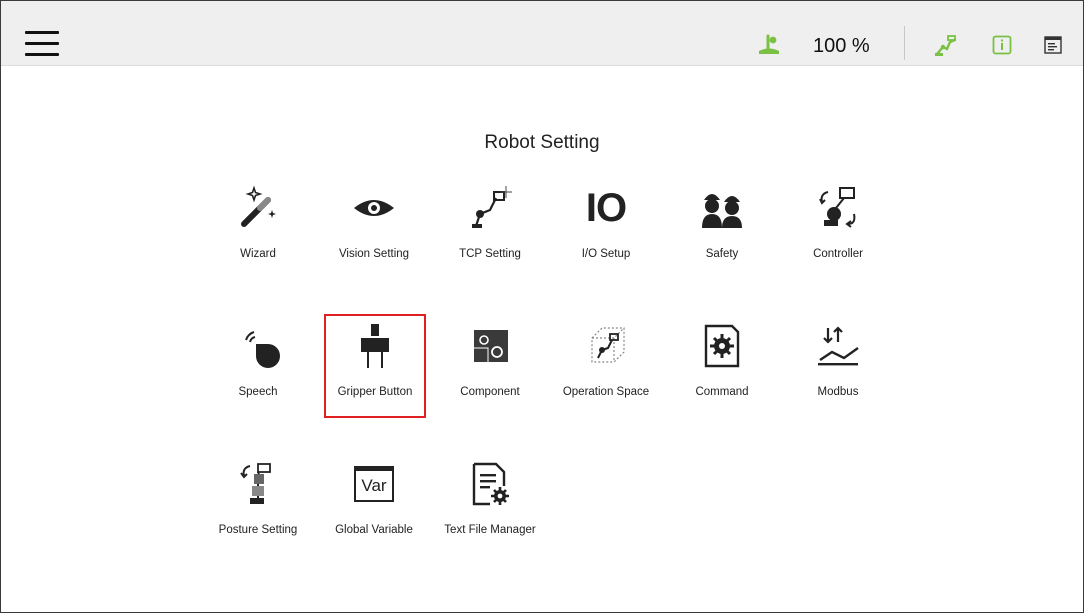 The height and width of the screenshot is (613, 1084). Describe the element at coordinates (841, 46) in the screenshot. I see `speed-value: 100 %` at that location.